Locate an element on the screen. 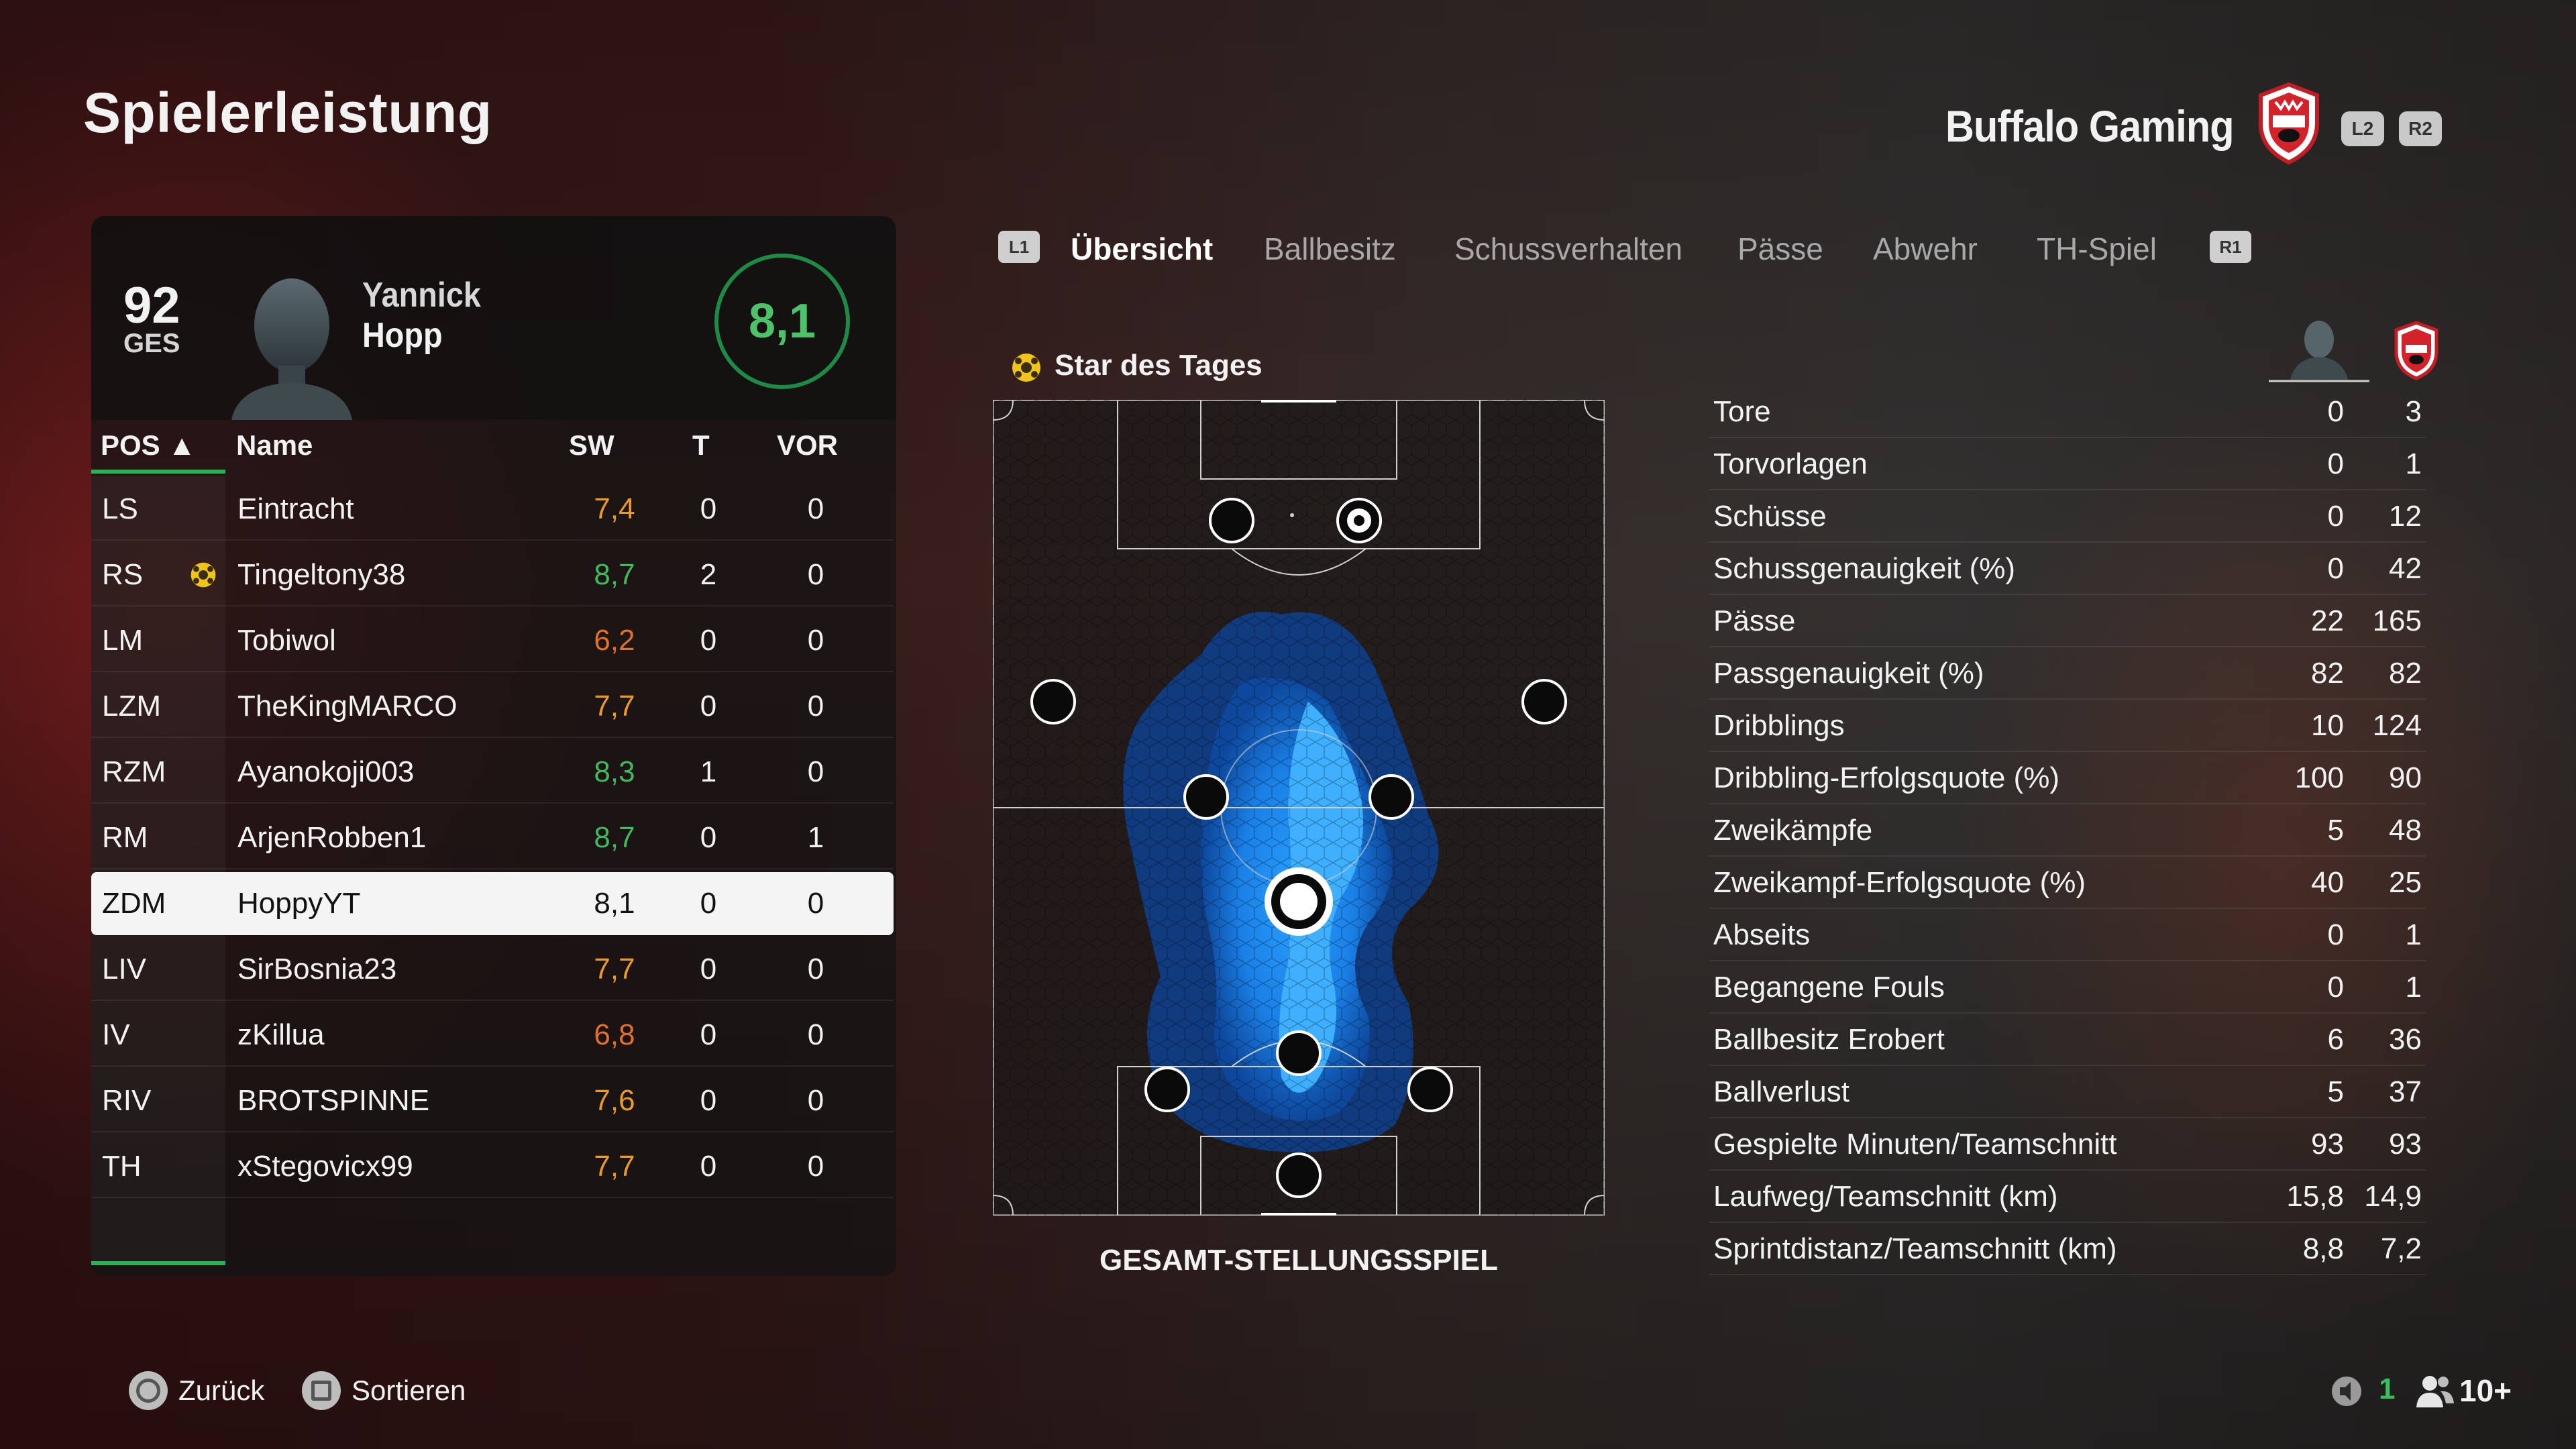 This screenshot has height=1449, width=2576. stat-team-value: 37 is located at coordinates (2405, 1091).